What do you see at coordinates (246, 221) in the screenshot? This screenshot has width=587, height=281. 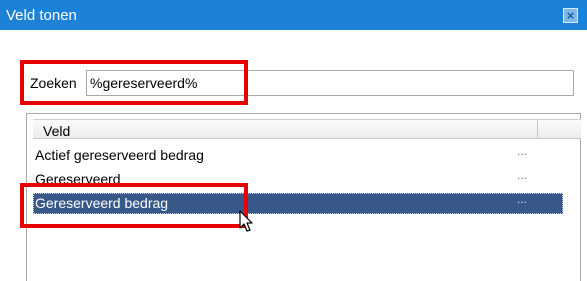 I see `mouse-pointer-icon` at bounding box center [246, 221].